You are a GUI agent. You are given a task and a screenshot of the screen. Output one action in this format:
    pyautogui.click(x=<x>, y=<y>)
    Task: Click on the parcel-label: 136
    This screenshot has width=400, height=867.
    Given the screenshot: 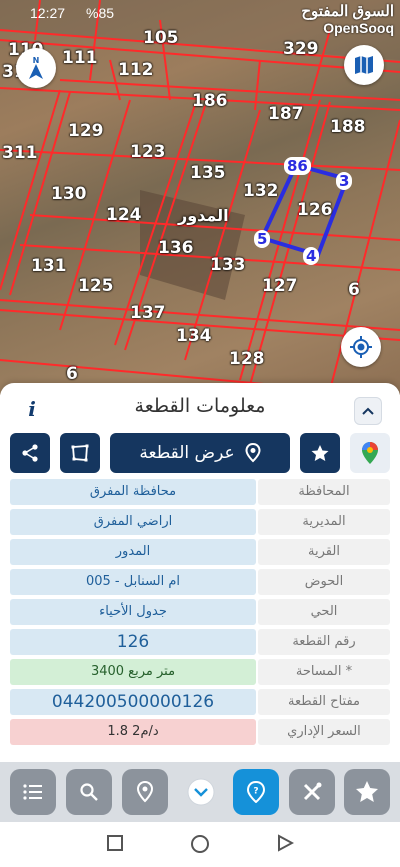 What is the action you would take?
    pyautogui.click(x=176, y=248)
    